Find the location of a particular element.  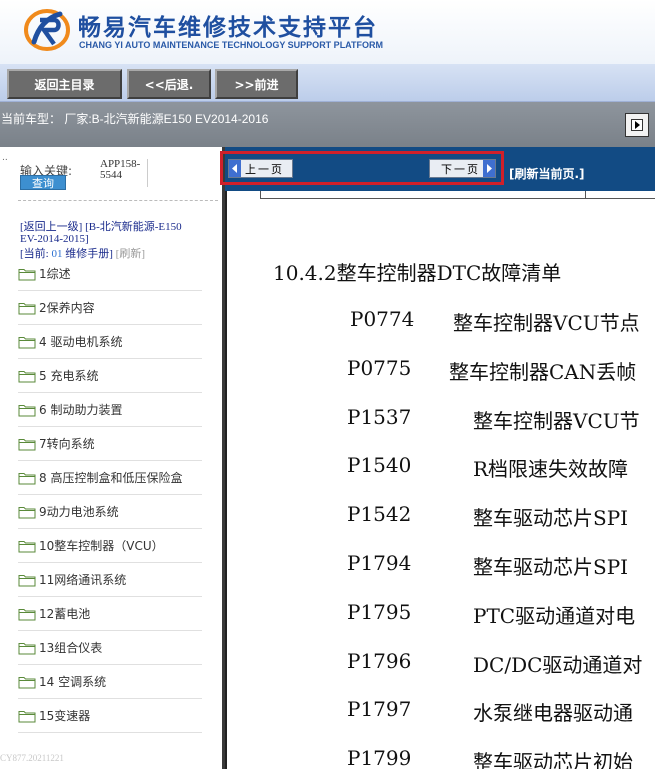

table-fragment is located at coordinates (457, 195).